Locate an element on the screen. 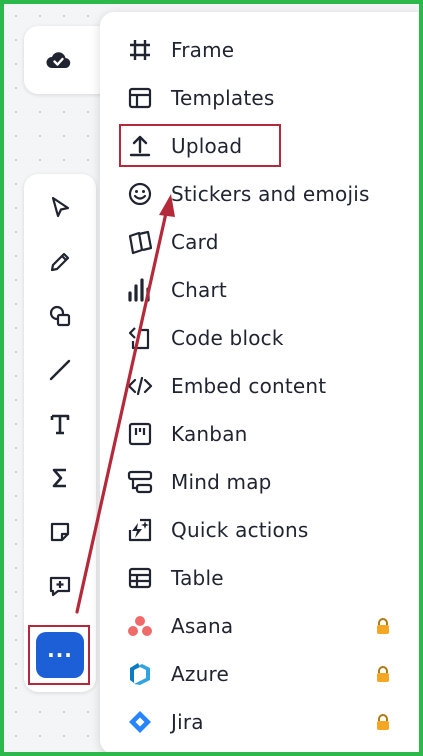 Image resolution: width=423 pixels, height=756 pixels. menu-item-label: Upload is located at coordinates (207, 146).